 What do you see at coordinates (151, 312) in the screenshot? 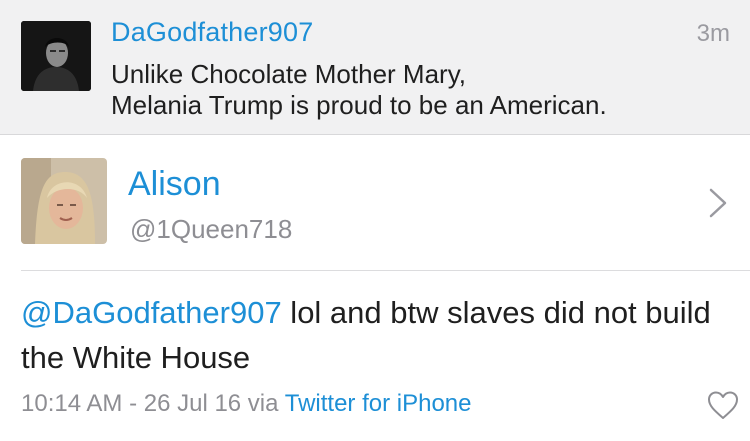
I see `mention-link: @DaGodfather907` at bounding box center [151, 312].